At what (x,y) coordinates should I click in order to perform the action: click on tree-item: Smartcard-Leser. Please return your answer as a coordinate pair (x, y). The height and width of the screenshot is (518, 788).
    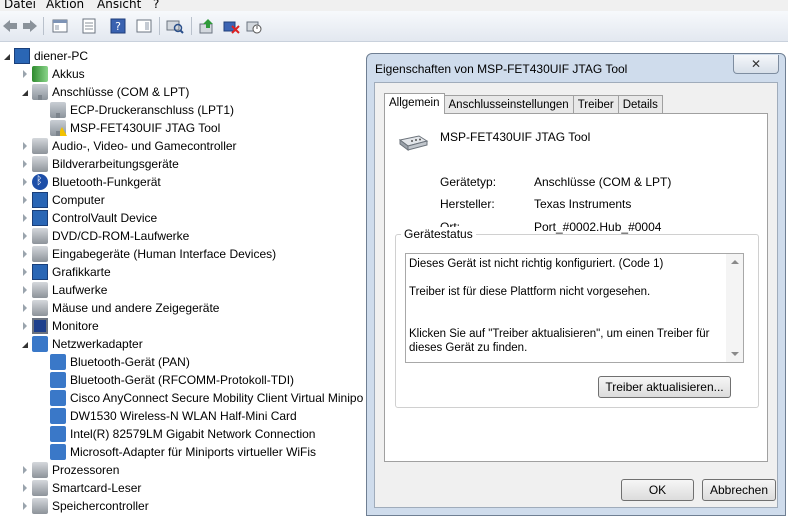
    Looking at the image, I should click on (80, 488).